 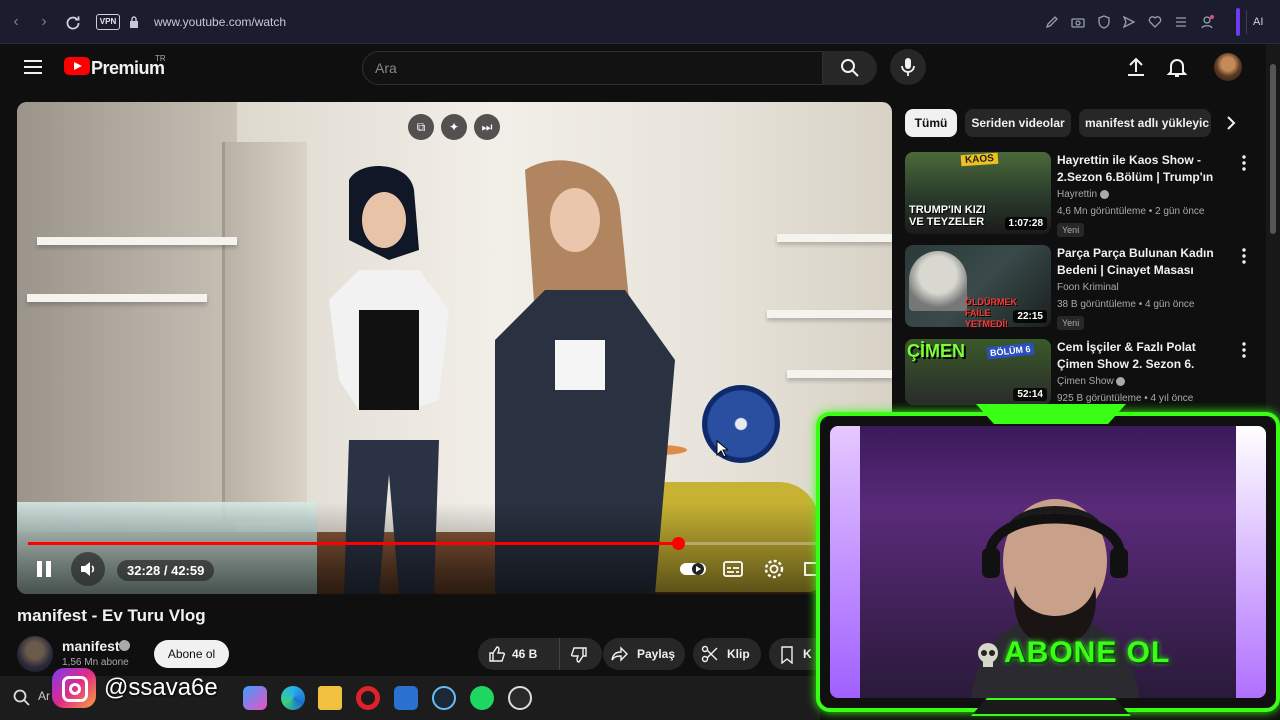 I want to click on clip-label: Klip, so click(x=738, y=654).